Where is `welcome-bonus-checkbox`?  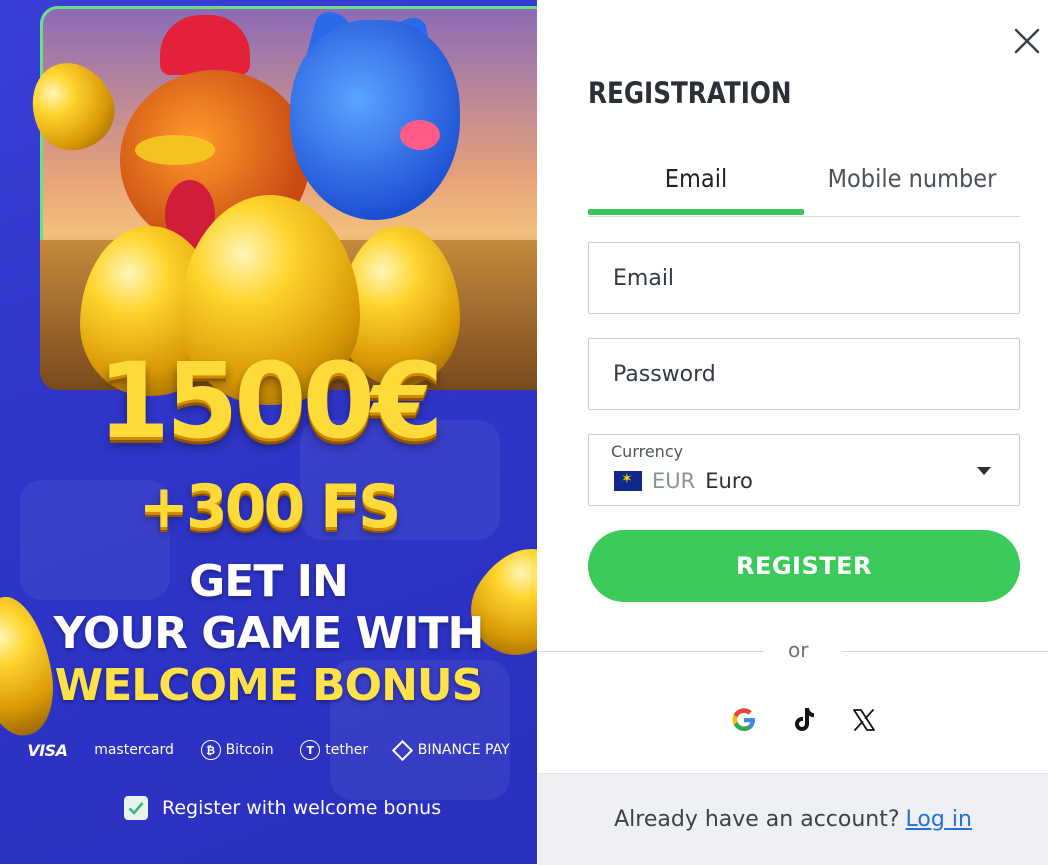 welcome-bonus-checkbox is located at coordinates (136, 808).